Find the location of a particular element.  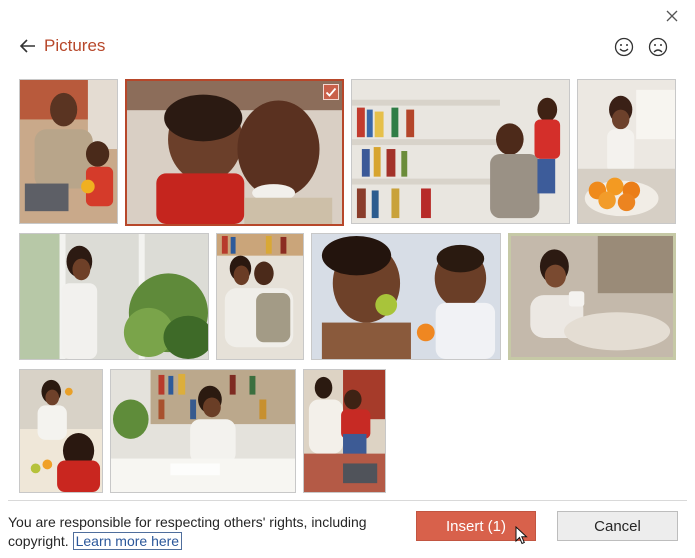

checkmark-icon is located at coordinates (331, 92).